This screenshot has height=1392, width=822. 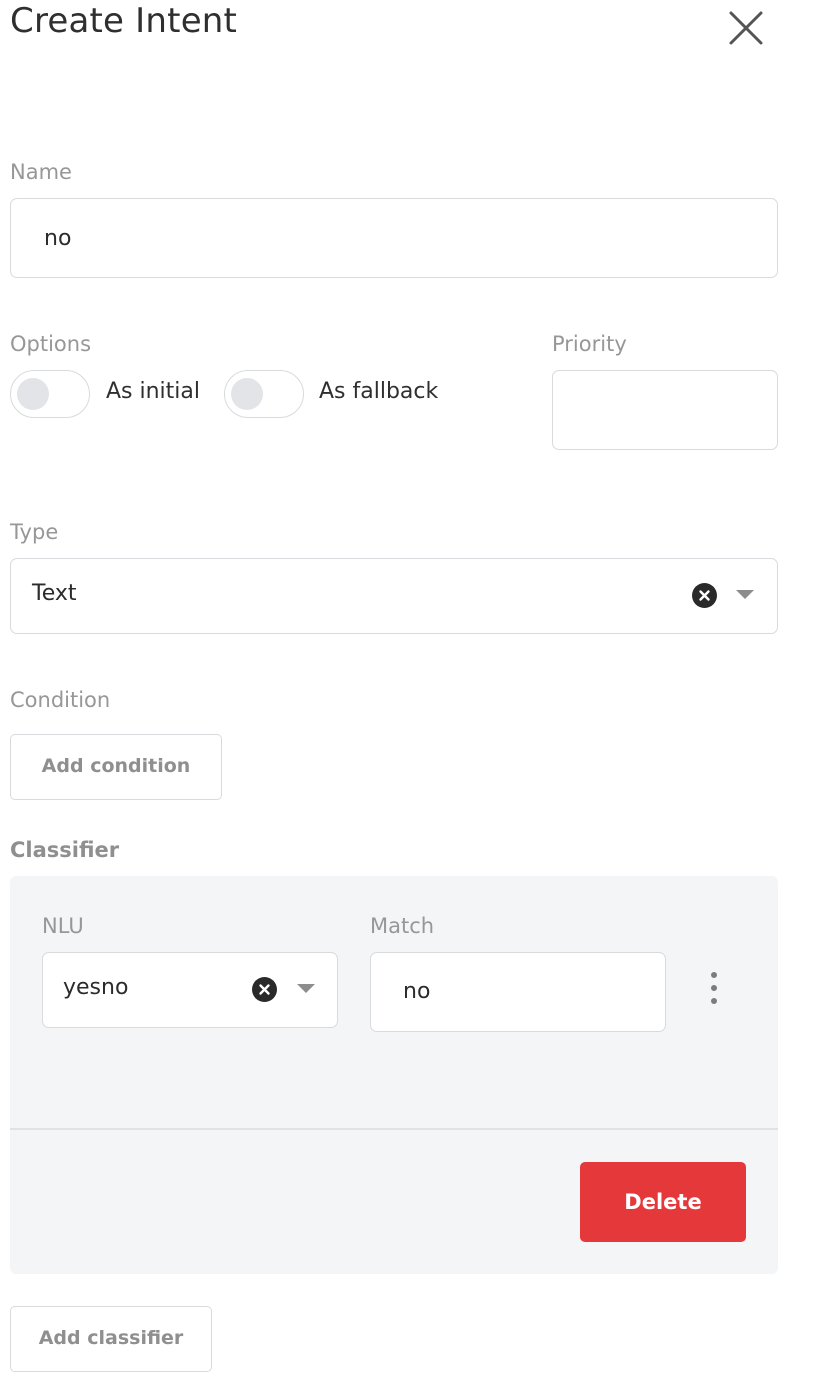 I want to click on name-input: no, so click(x=394, y=238).